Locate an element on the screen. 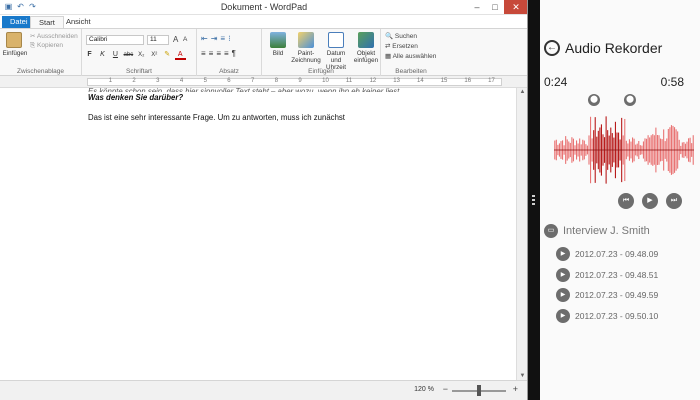 The image size is (700, 400). recording-timestamp: 2012.07.23 - 09.48.51 is located at coordinates (617, 274).